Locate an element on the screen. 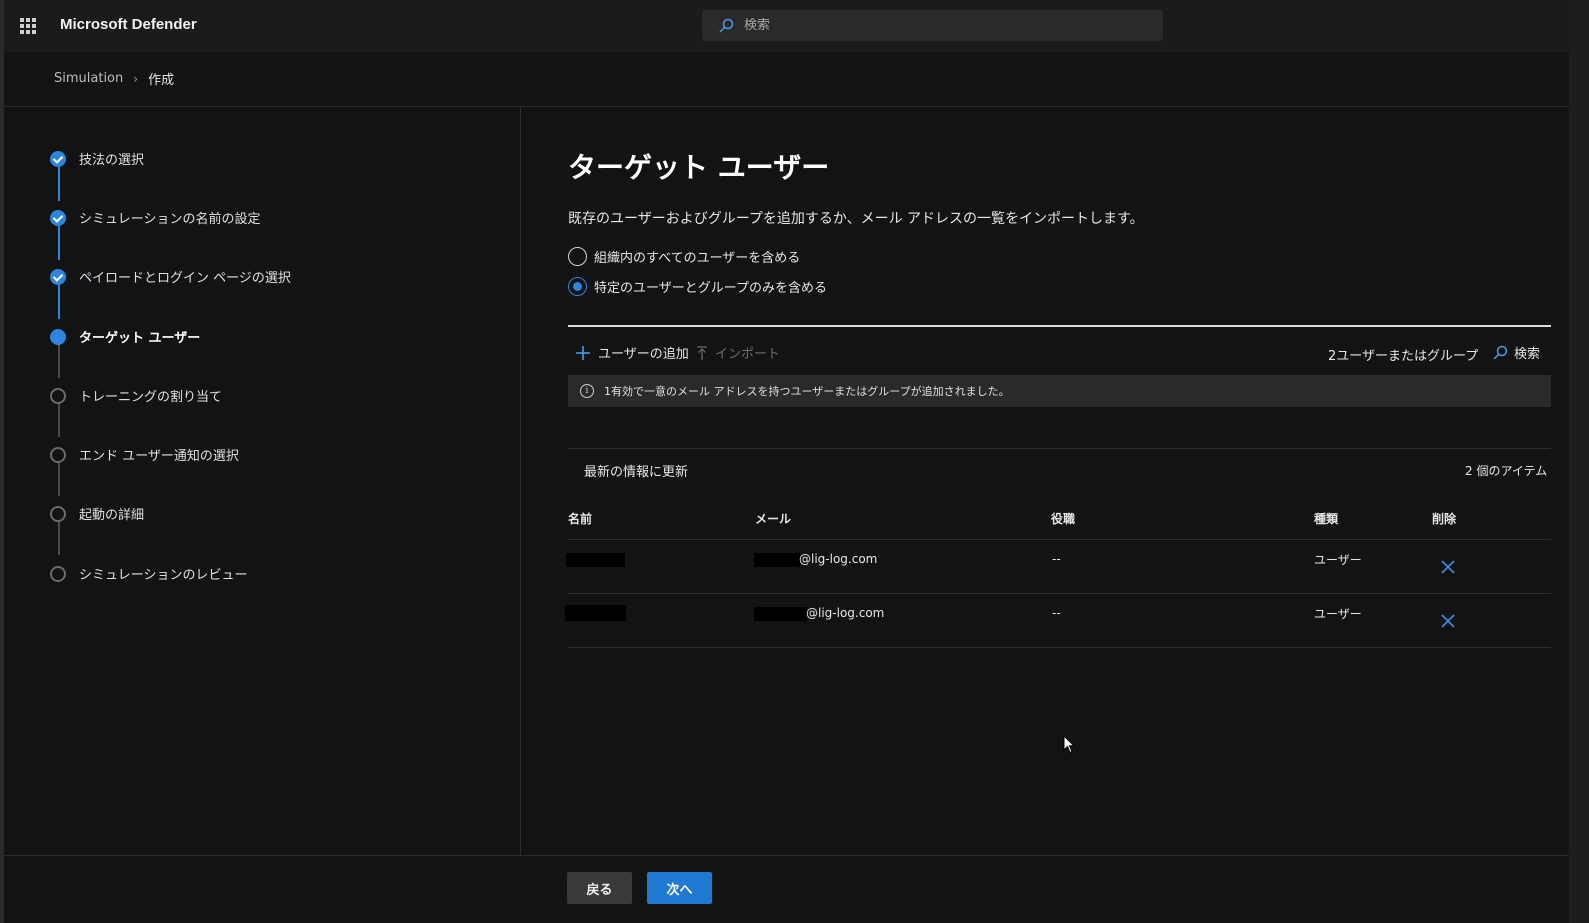 This screenshot has height=923, width=1589. column-header-email: メール is located at coordinates (773, 518).